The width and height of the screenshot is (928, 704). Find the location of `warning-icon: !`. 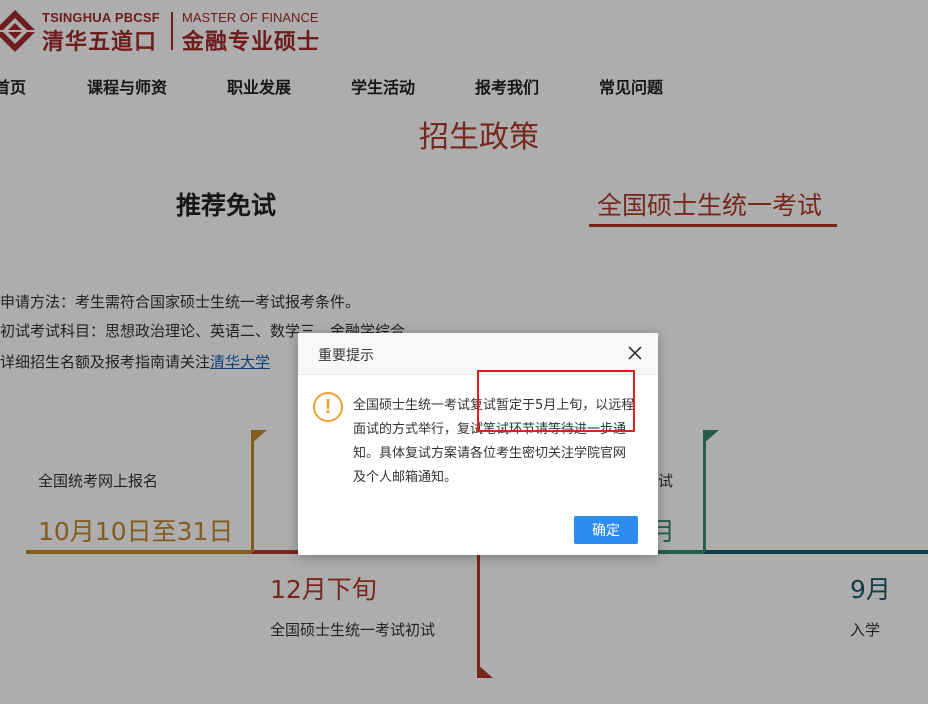

warning-icon: ! is located at coordinates (328, 407).